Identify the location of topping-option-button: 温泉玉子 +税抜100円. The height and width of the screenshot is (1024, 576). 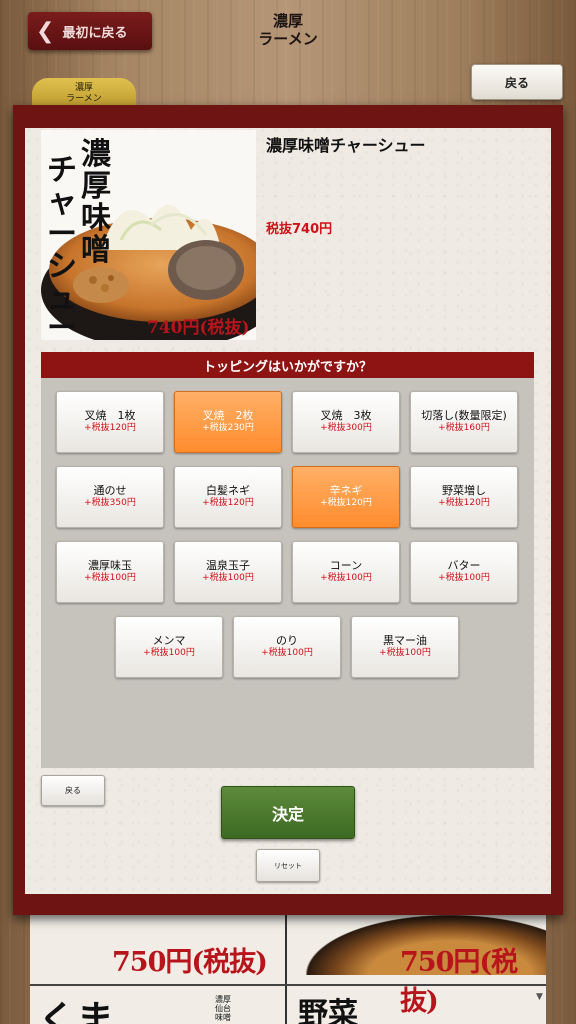
(228, 572).